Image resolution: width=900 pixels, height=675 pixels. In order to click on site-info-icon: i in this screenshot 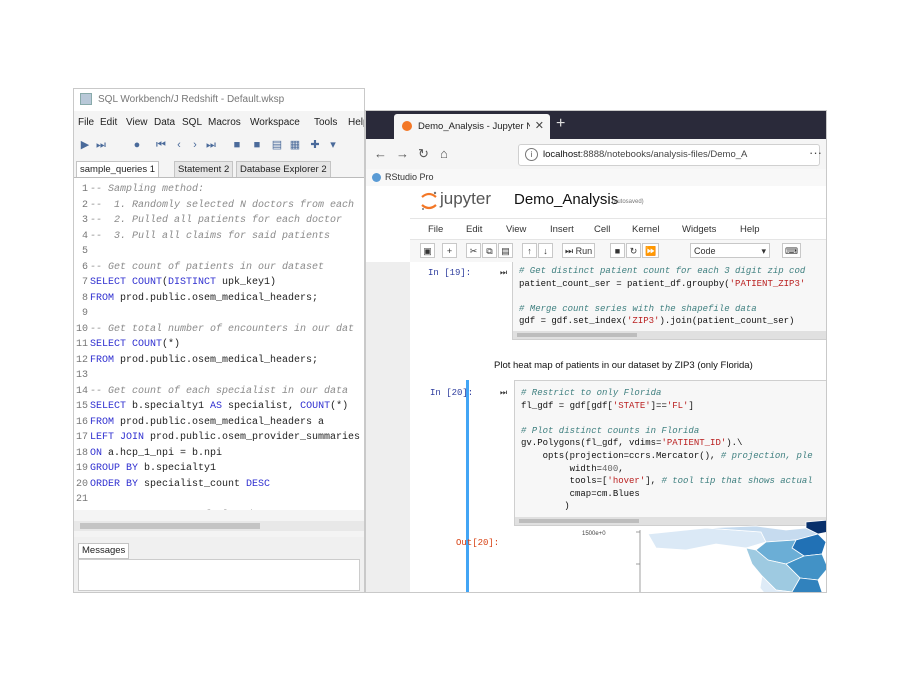, I will do `click(531, 154)`.